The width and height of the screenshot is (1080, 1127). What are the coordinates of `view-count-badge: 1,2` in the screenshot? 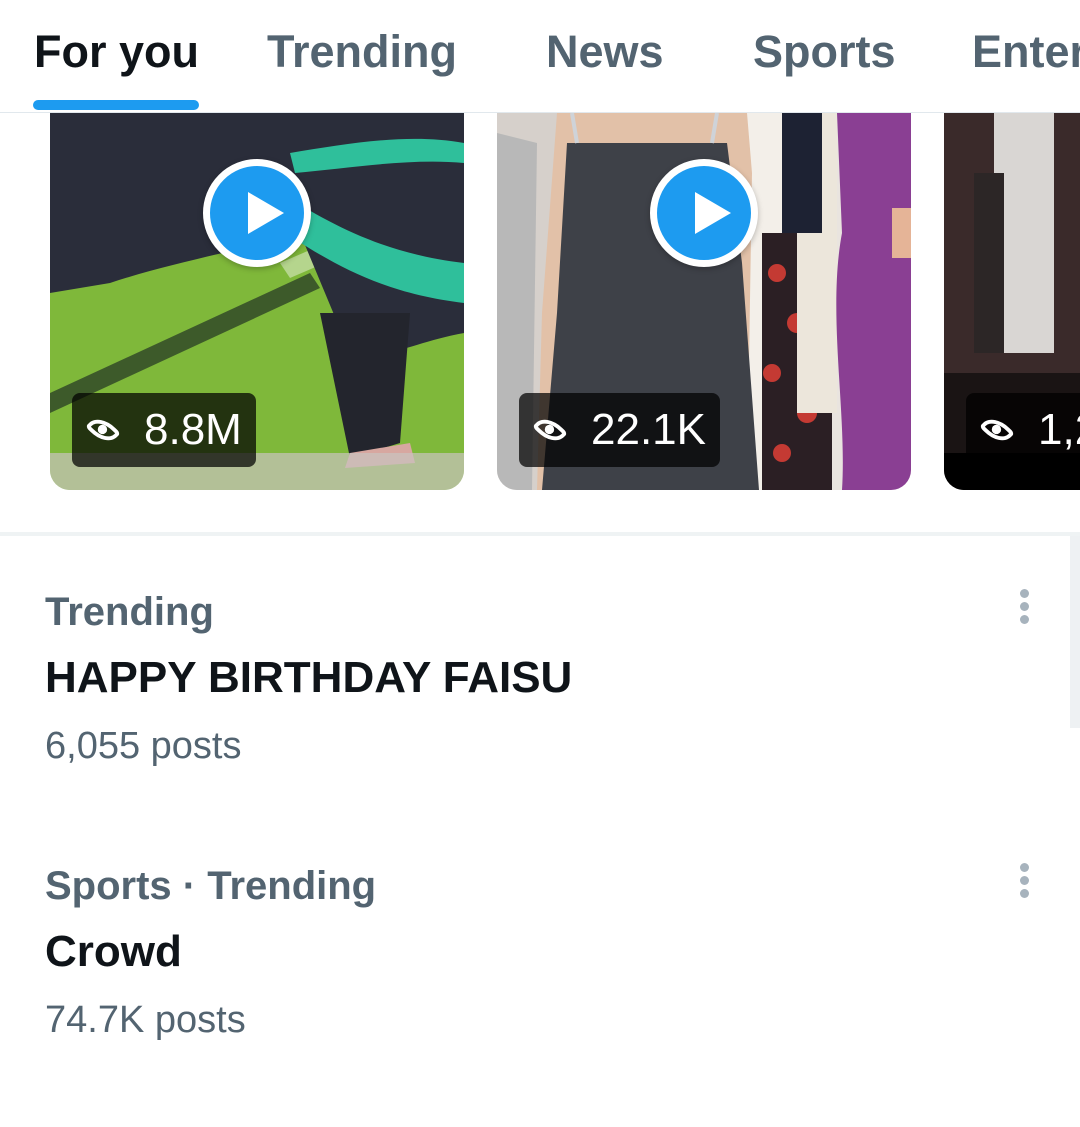 It's located at (1023, 430).